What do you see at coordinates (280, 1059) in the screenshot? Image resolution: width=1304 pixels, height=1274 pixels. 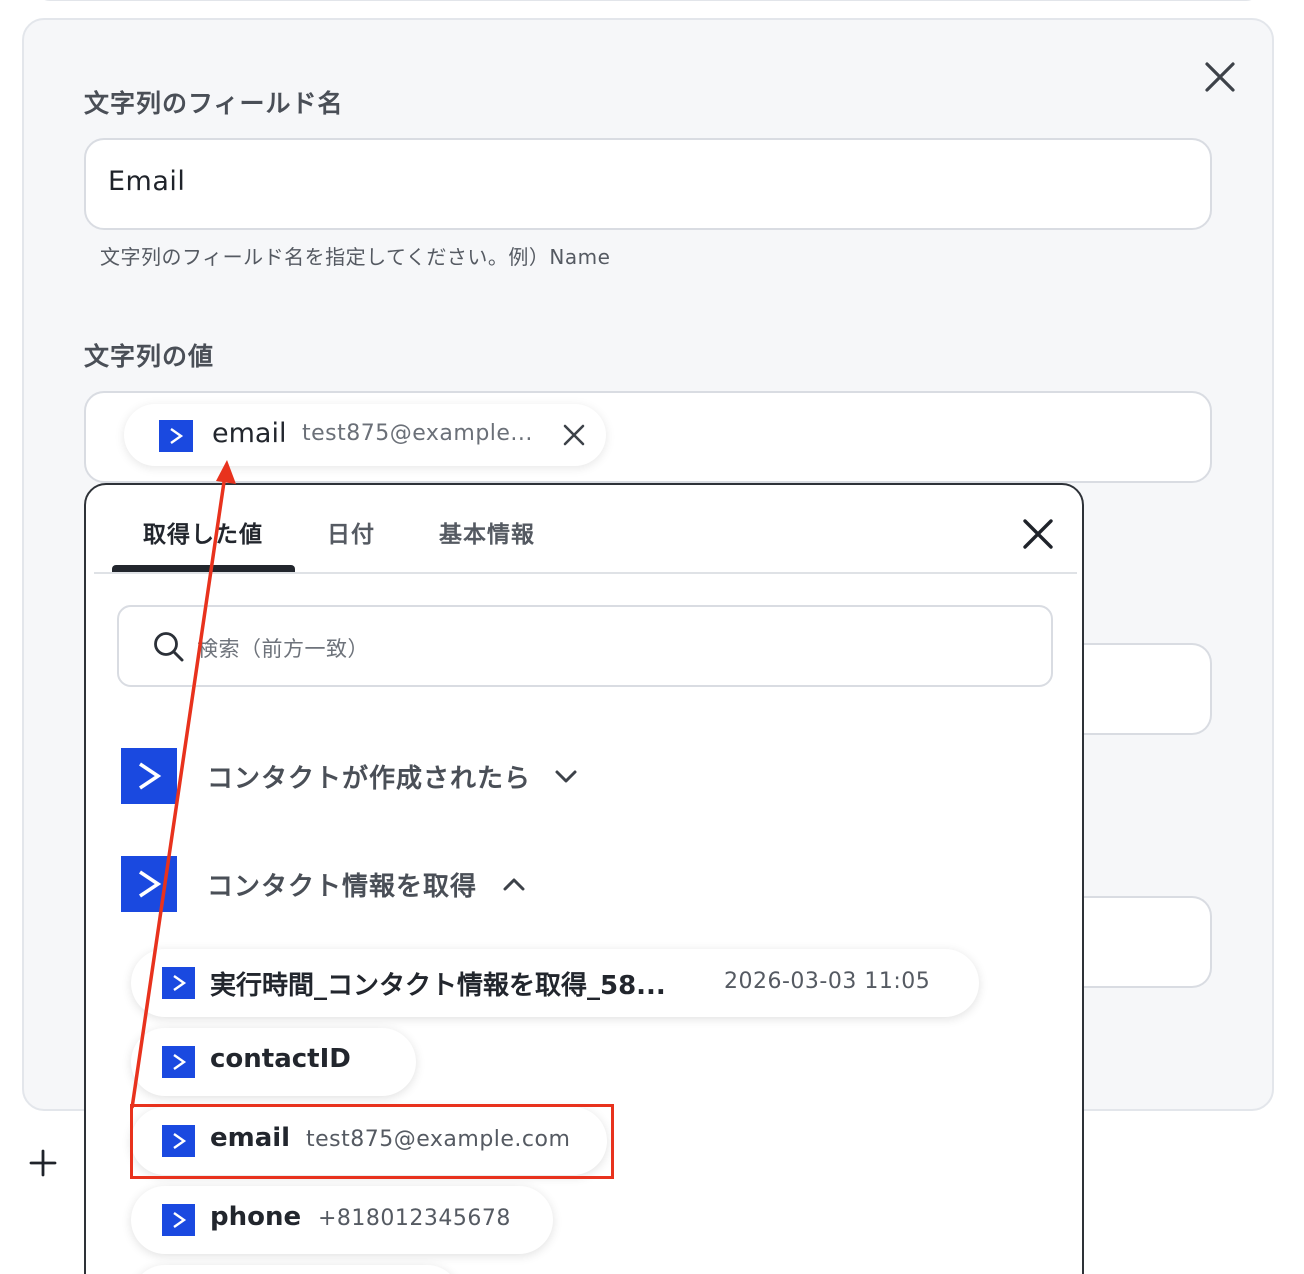 I see `item-key: contactID` at bounding box center [280, 1059].